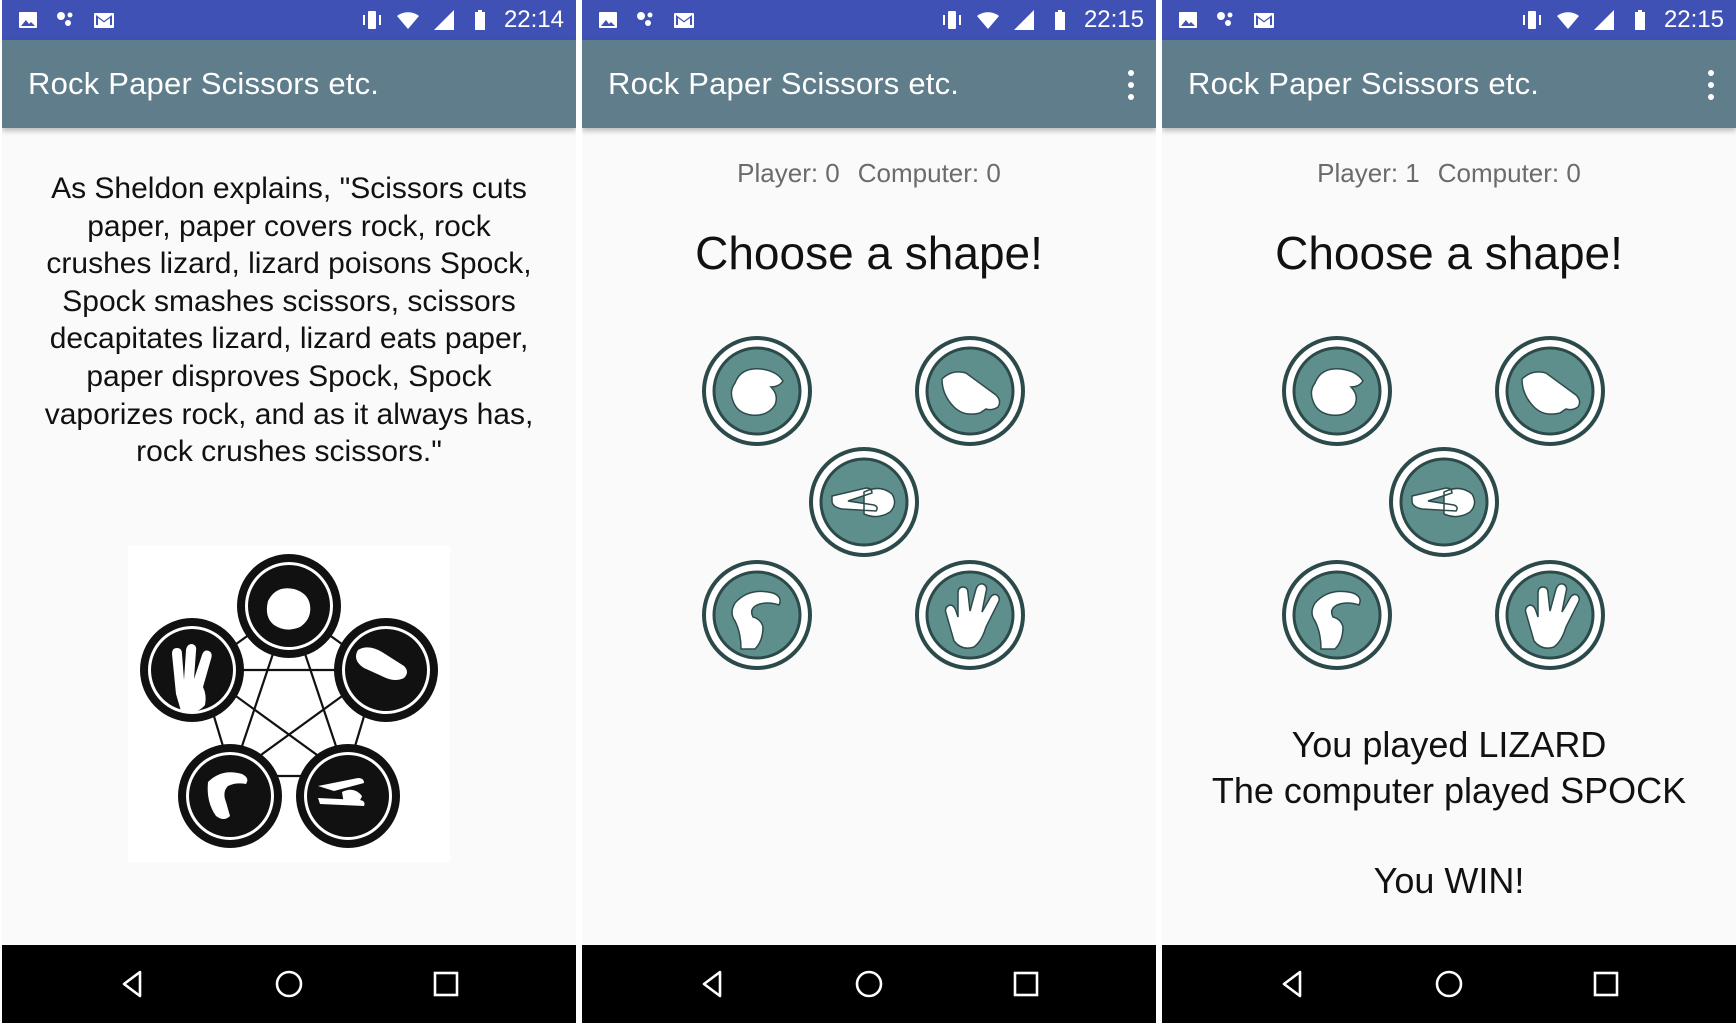 This screenshot has height=1026, width=1736. What do you see at coordinates (533, 19) in the screenshot?
I see `clock: 22:14` at bounding box center [533, 19].